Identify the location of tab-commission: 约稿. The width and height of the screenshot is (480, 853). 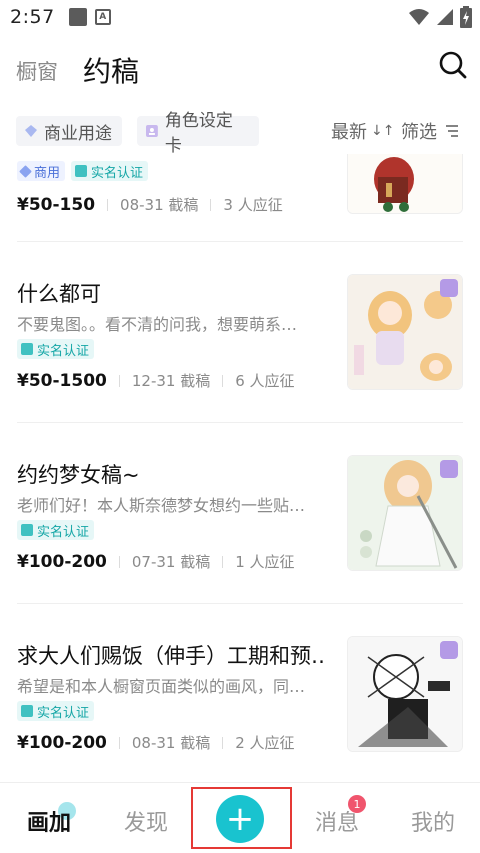
(111, 70).